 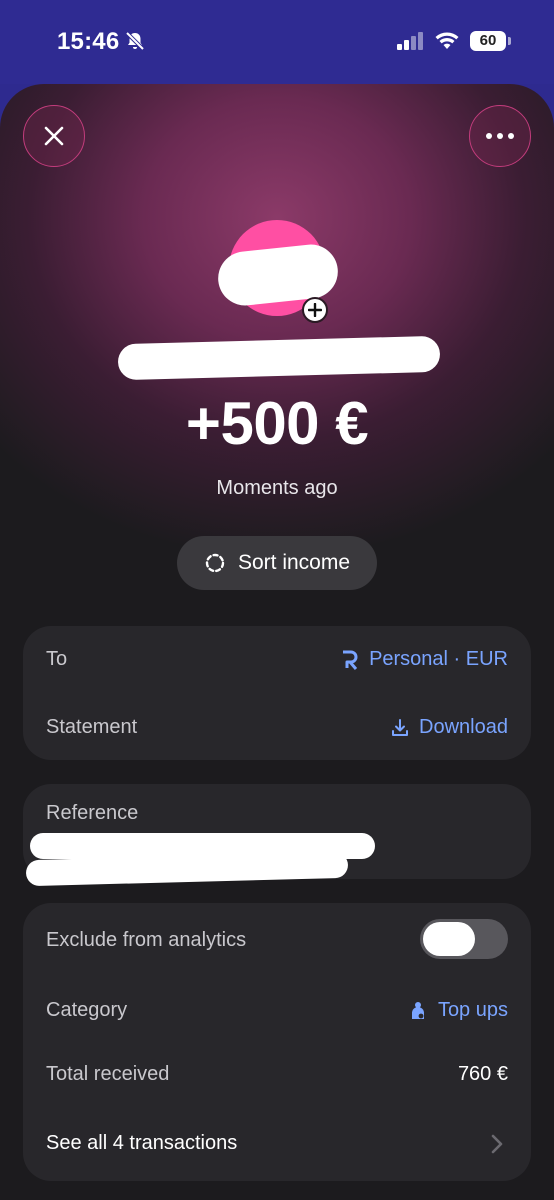 I want to click on download-label: Download, so click(x=463, y=727).